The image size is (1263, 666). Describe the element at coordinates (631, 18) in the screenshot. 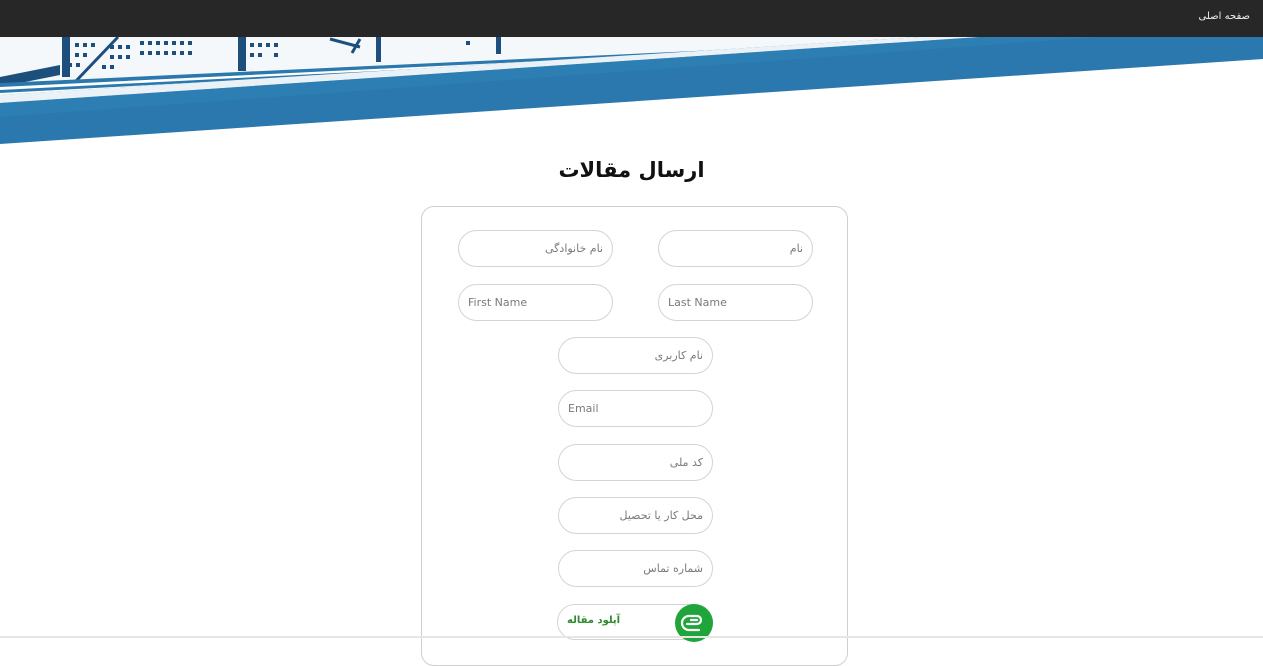

I see `top-navbar: صفحه اصلی` at that location.